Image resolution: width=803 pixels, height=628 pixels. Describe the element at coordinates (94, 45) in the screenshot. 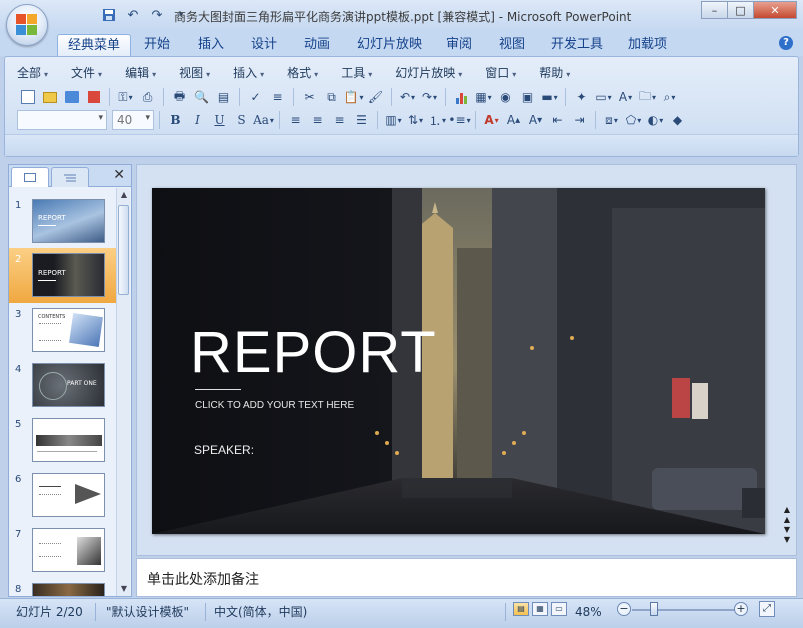

I see `tab-classic-menu: 经典菜单` at that location.